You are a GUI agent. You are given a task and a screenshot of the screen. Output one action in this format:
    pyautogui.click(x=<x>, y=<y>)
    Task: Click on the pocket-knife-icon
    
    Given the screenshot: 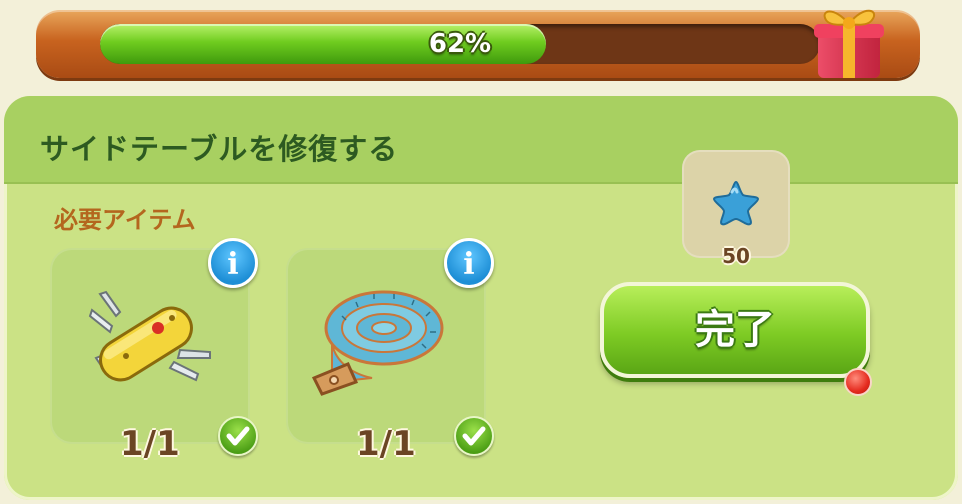 What is the action you would take?
    pyautogui.click(x=149, y=336)
    